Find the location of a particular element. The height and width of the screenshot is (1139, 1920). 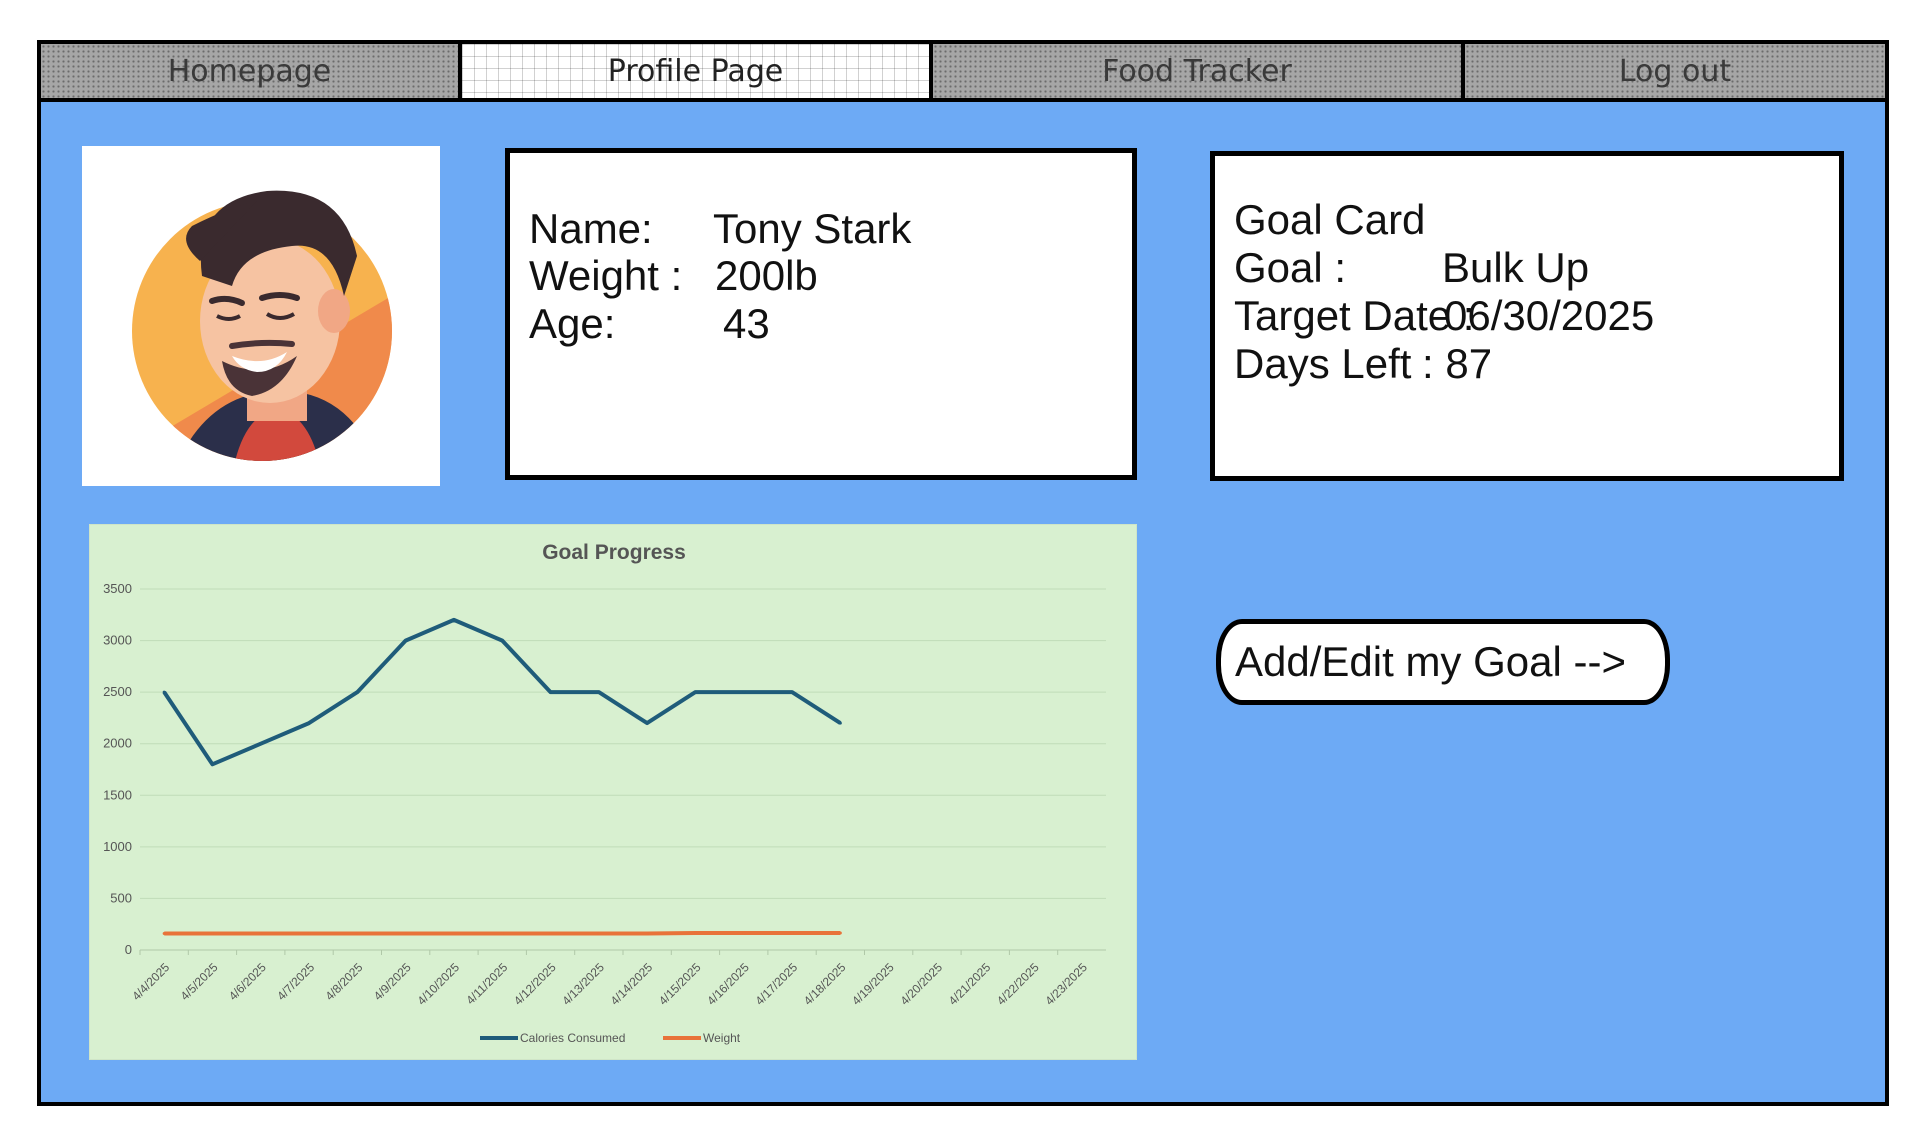

y-tick-label: 0 is located at coordinates (128, 949).